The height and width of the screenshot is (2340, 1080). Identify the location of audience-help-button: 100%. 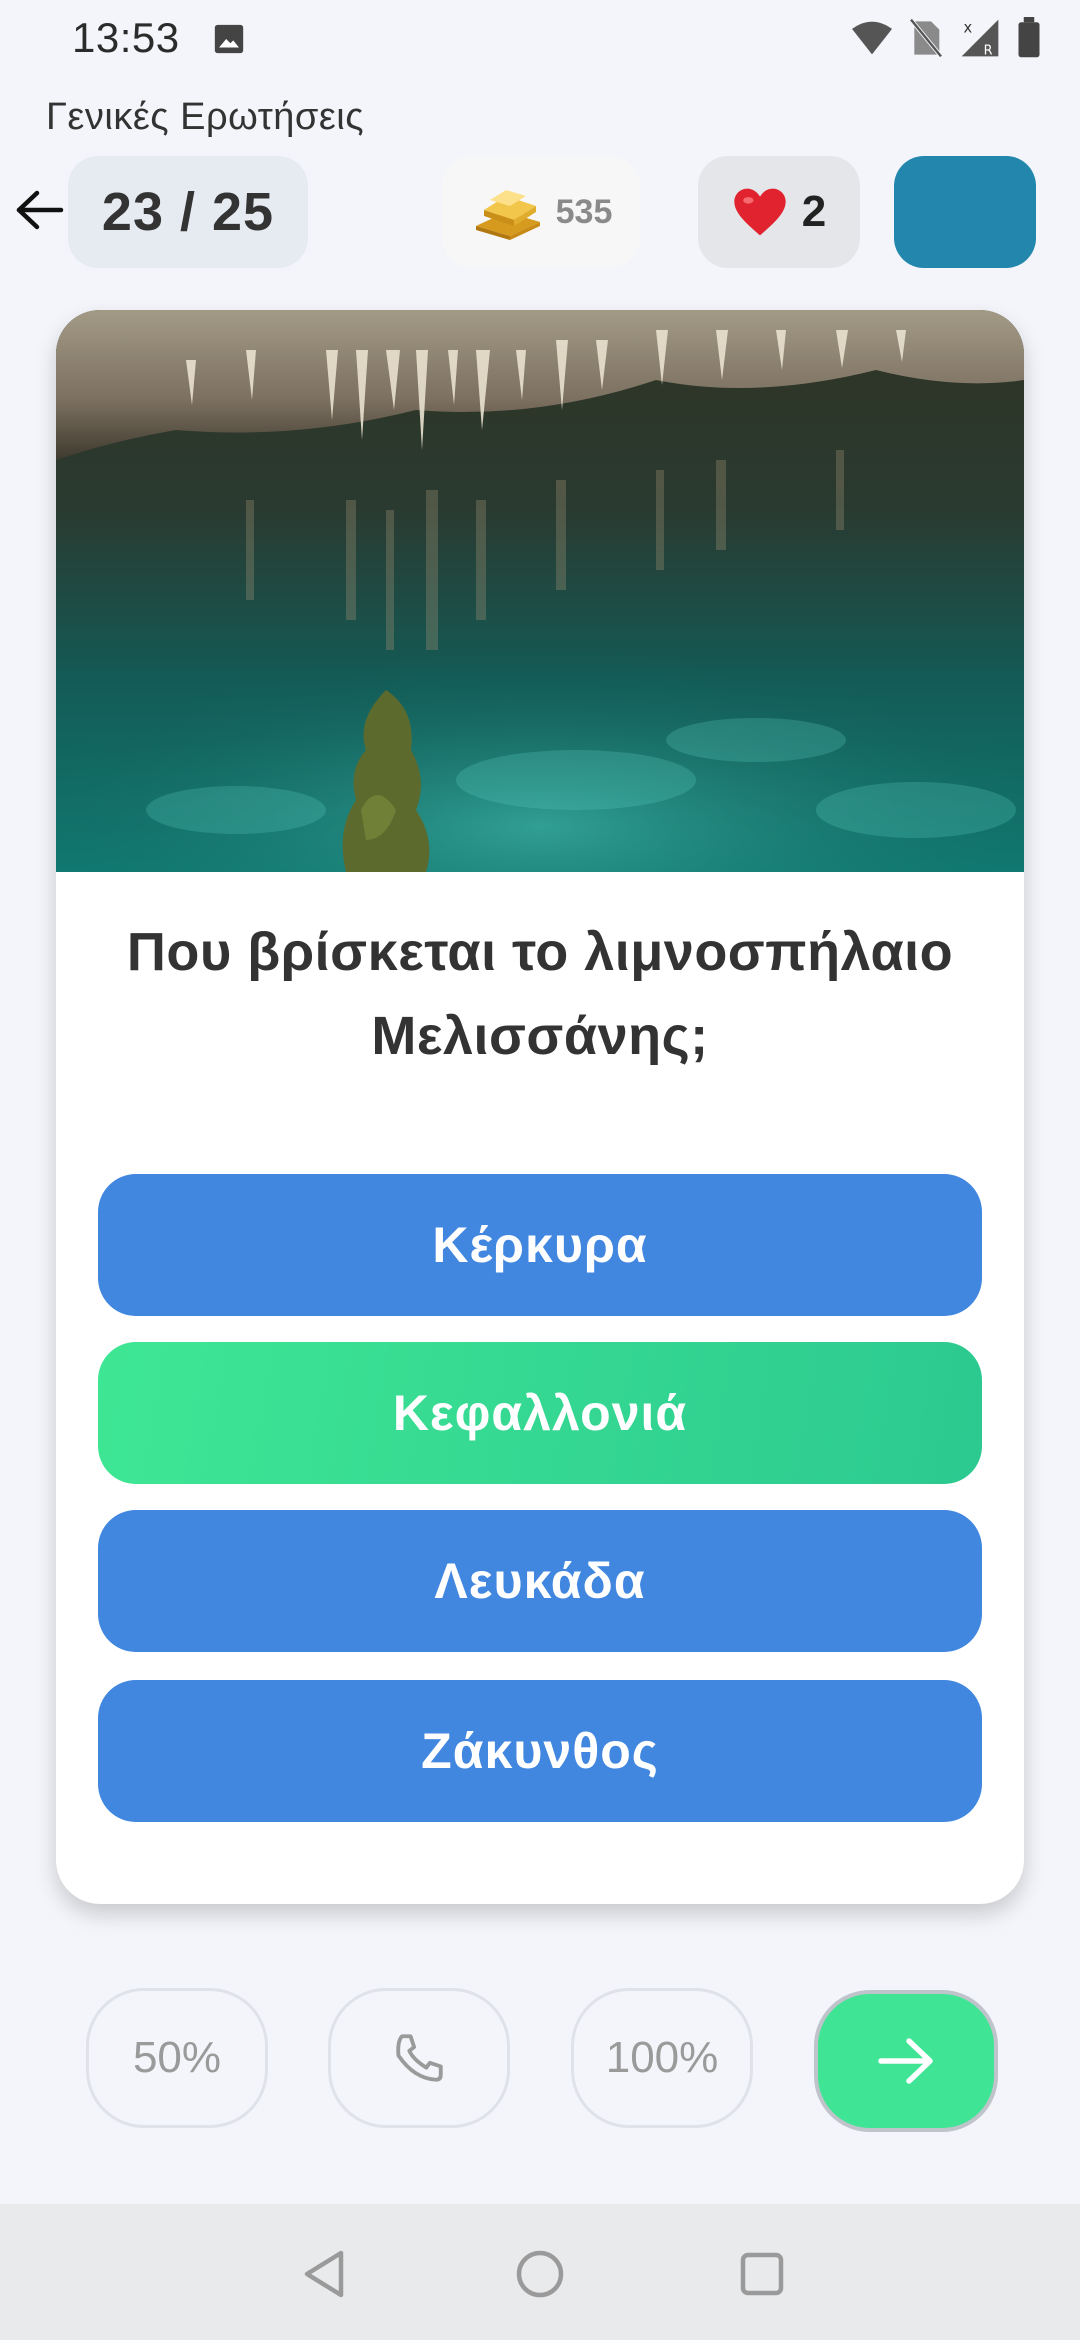
(662, 2058).